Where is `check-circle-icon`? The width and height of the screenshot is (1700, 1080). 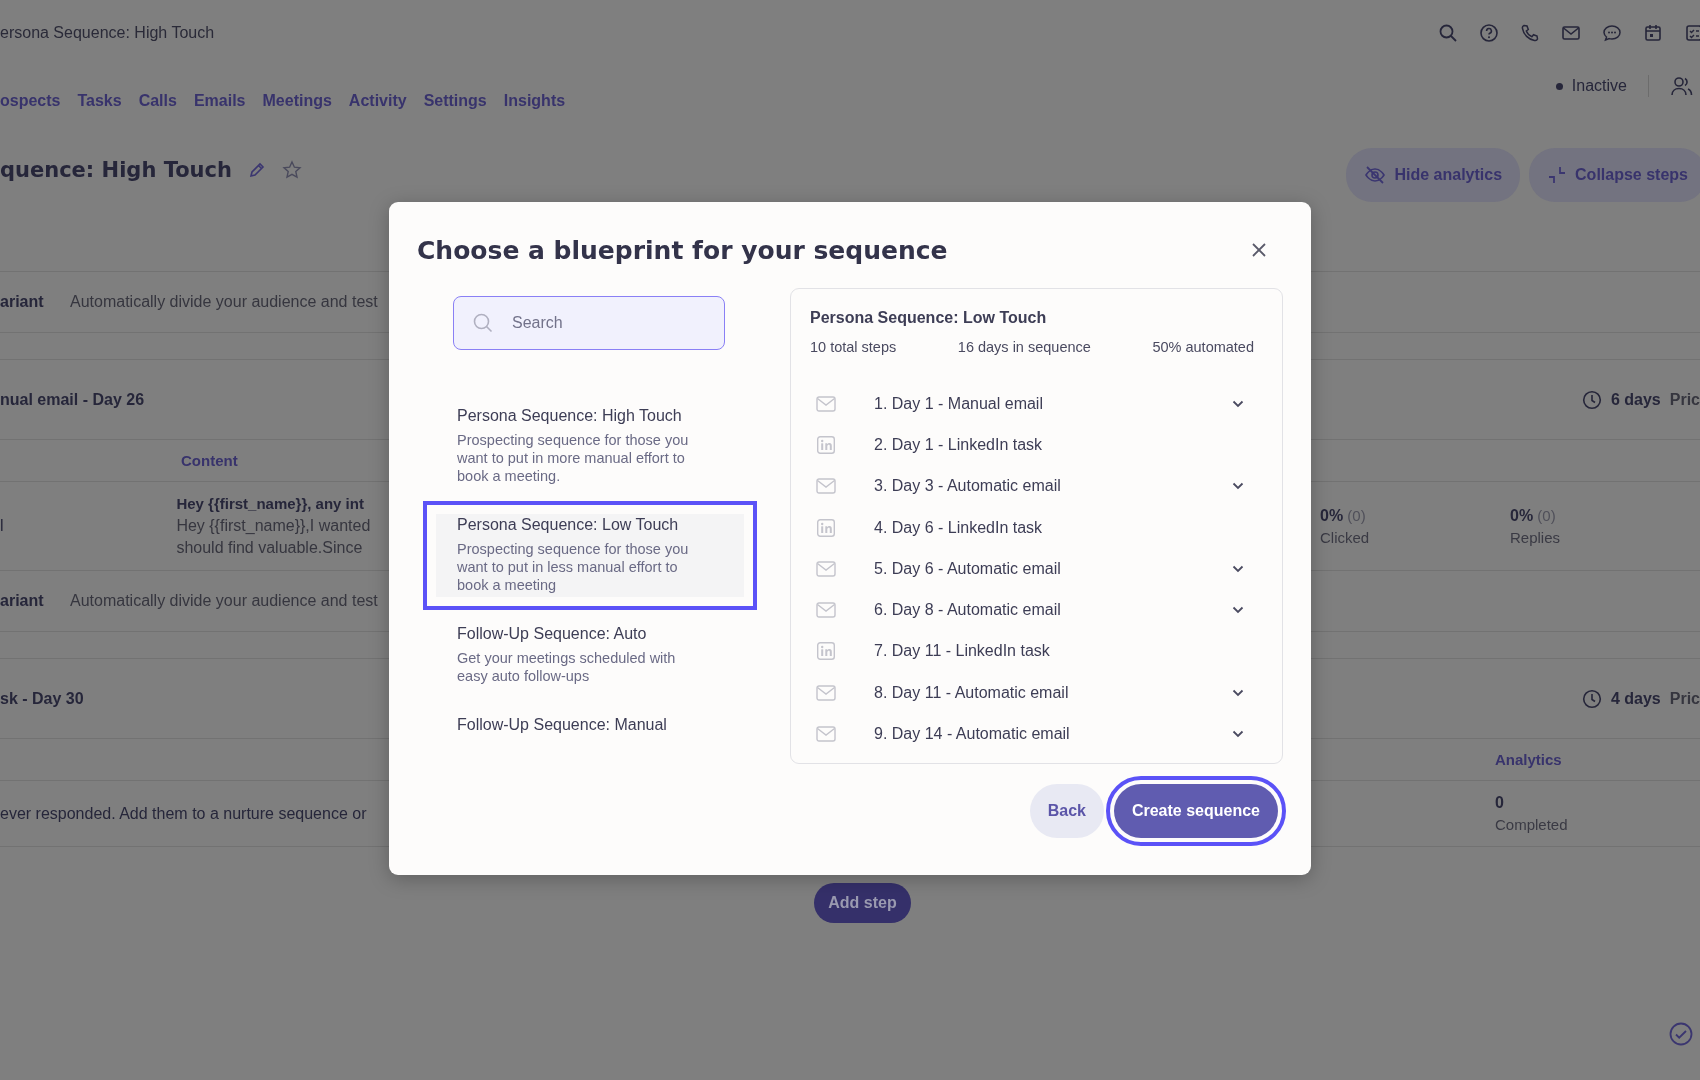
check-circle-icon is located at coordinates (1681, 1034).